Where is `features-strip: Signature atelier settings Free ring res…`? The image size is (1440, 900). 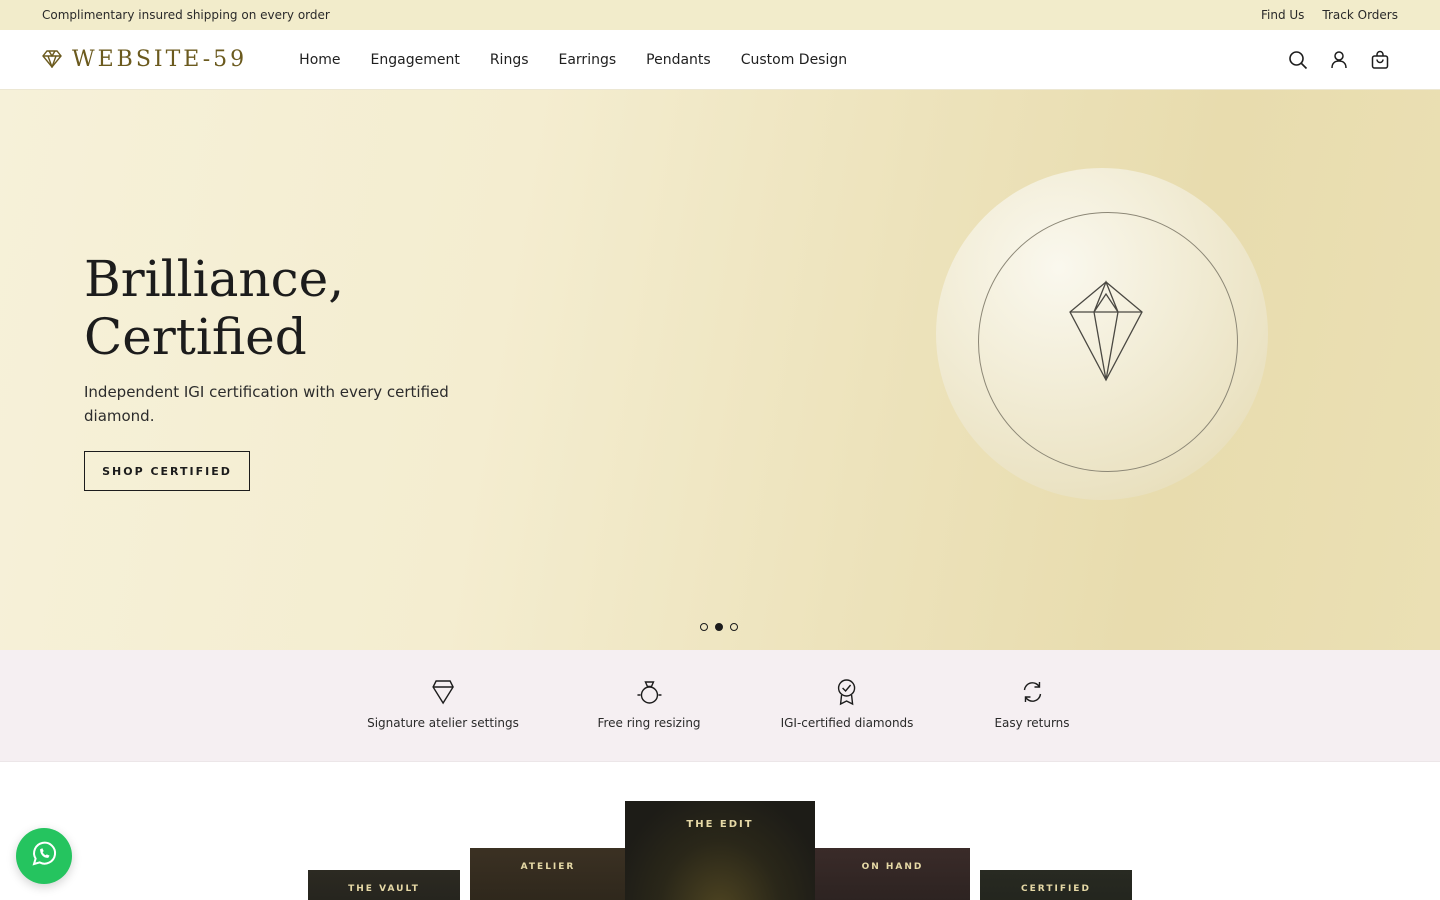
features-strip: Signature atelier settings Free ring res… is located at coordinates (720, 706).